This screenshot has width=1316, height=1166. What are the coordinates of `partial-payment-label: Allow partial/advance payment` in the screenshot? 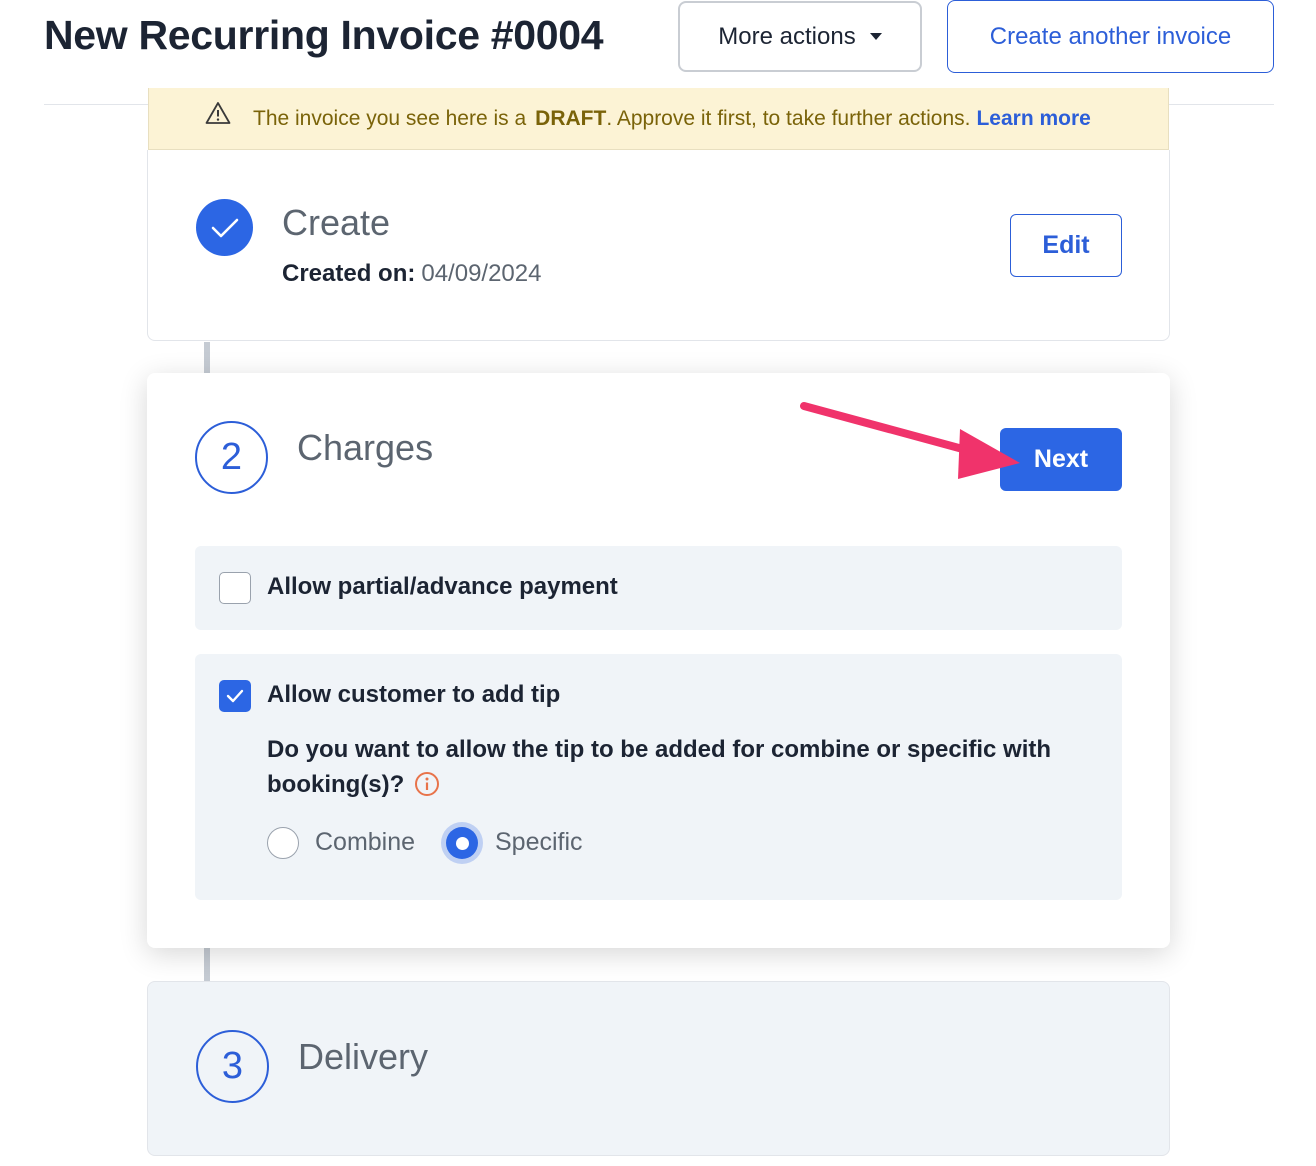 It's located at (442, 586).